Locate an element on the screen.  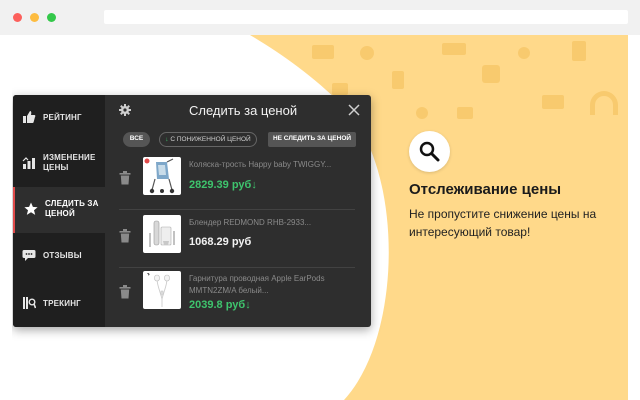
price-value: 1068.29 руб is located at coordinates (220, 242).